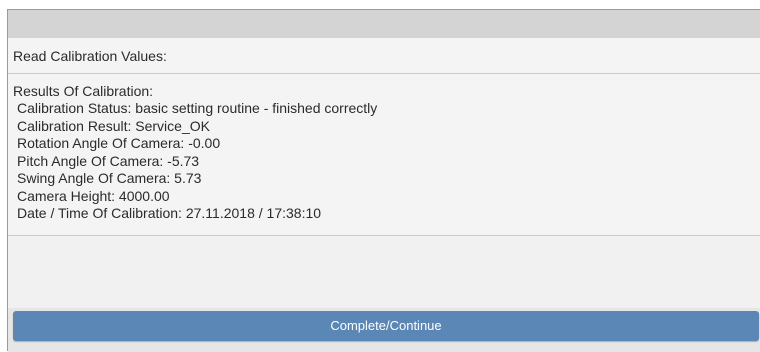 Image resolution: width=760 pixels, height=352 pixels. What do you see at coordinates (386, 326) in the screenshot?
I see `complete-continue-button: Complete/Continue` at bounding box center [386, 326].